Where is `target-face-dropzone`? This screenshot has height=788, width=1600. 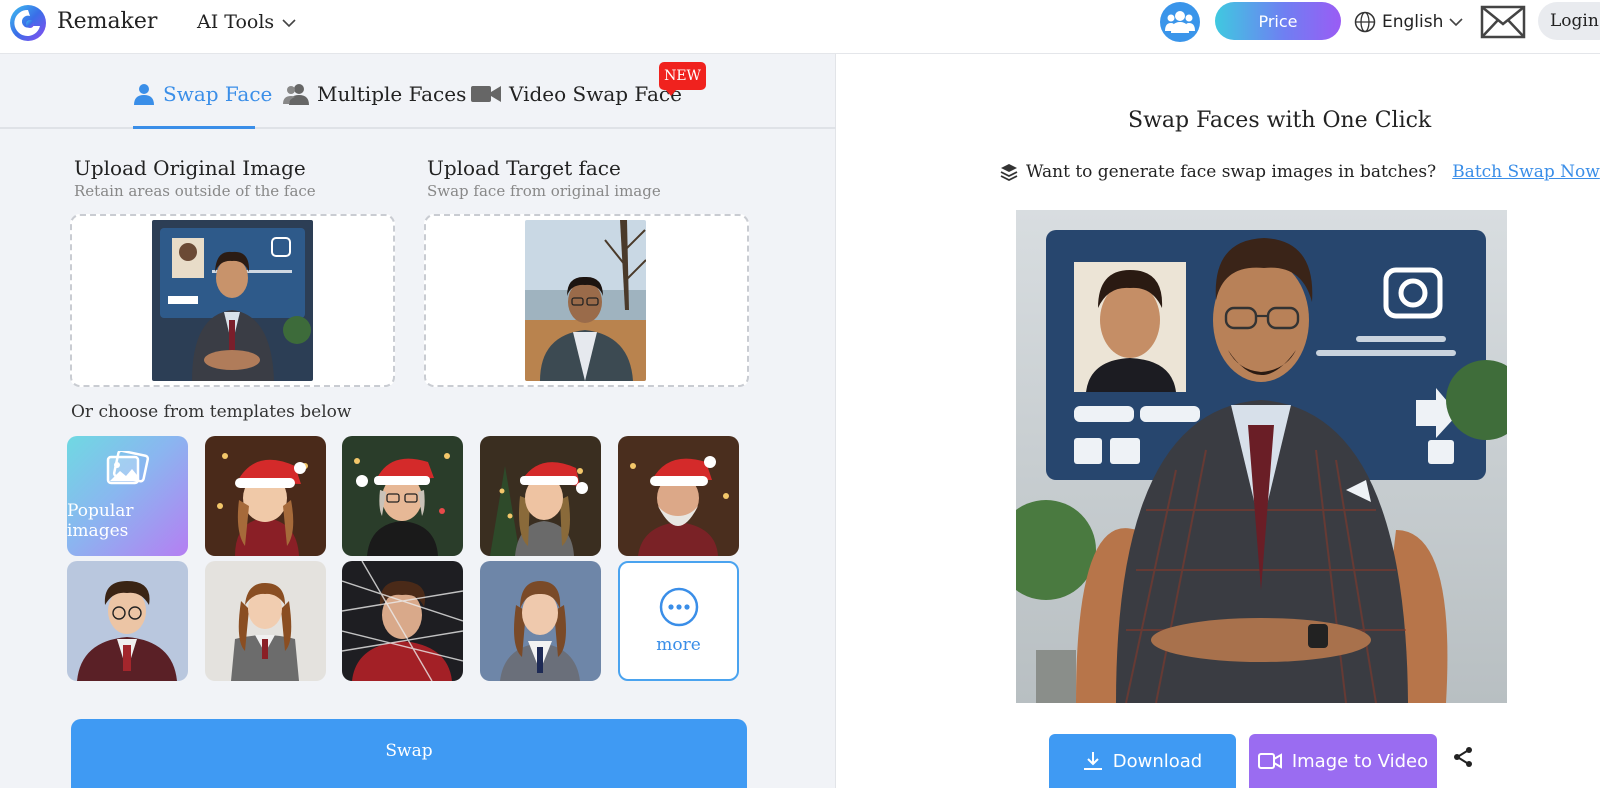 target-face-dropzone is located at coordinates (586, 300).